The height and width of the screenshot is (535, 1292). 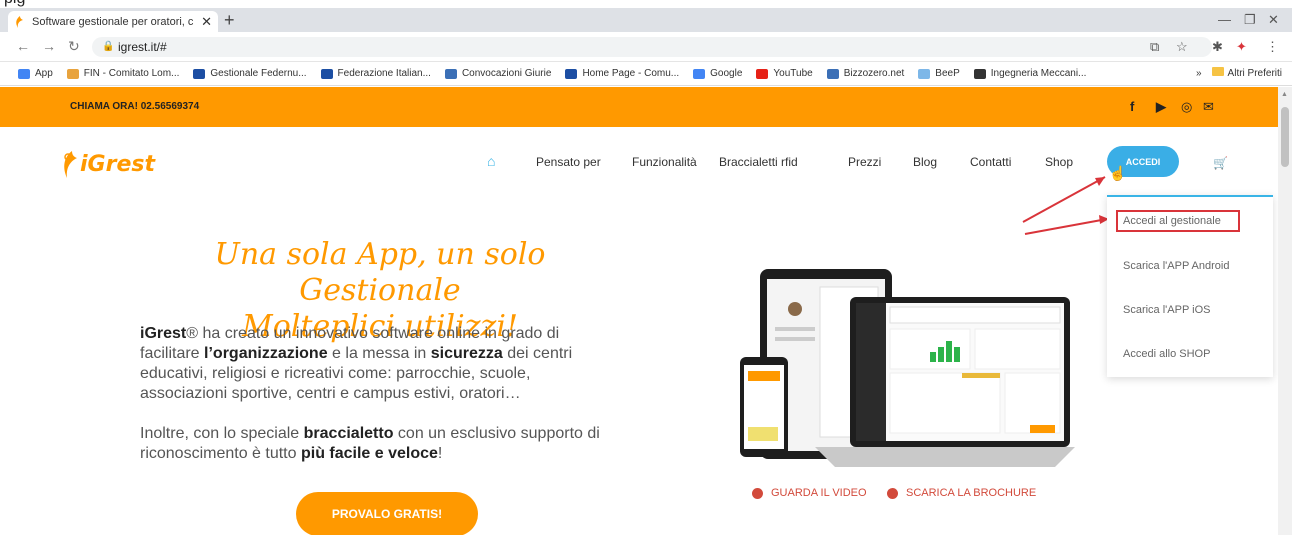 I want to click on cut-off-text: pig, so click(x=14, y=4).